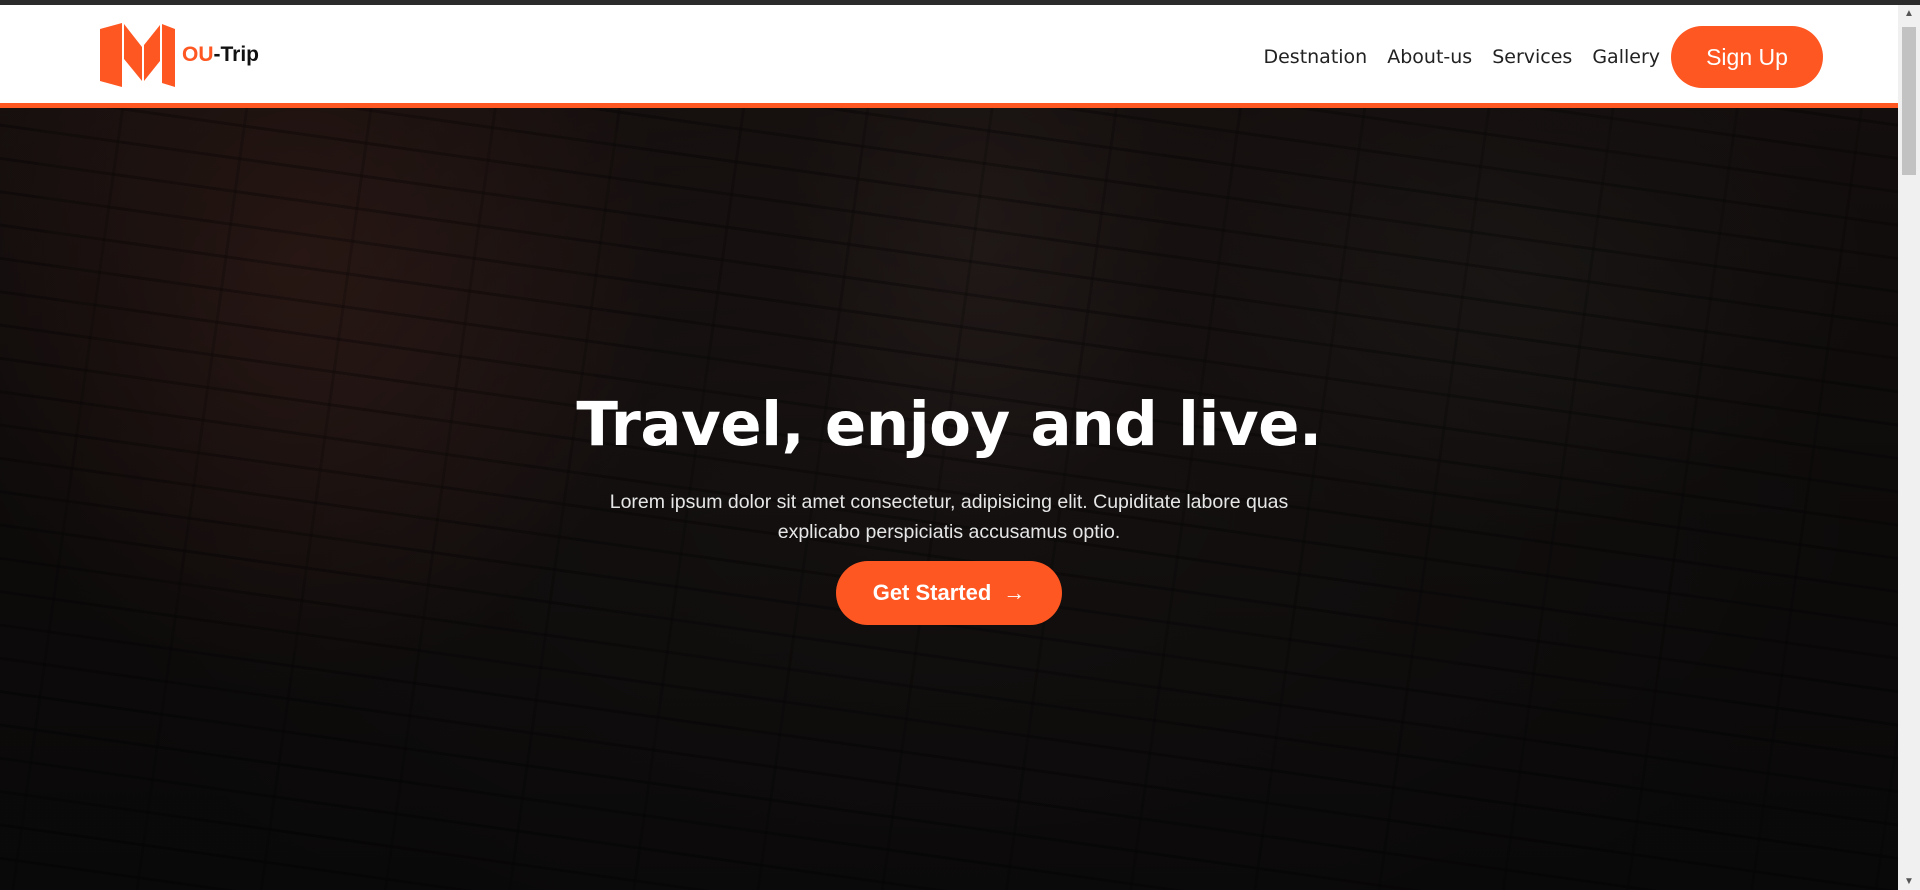  I want to click on nav-link-destination: Destnation, so click(1315, 57).